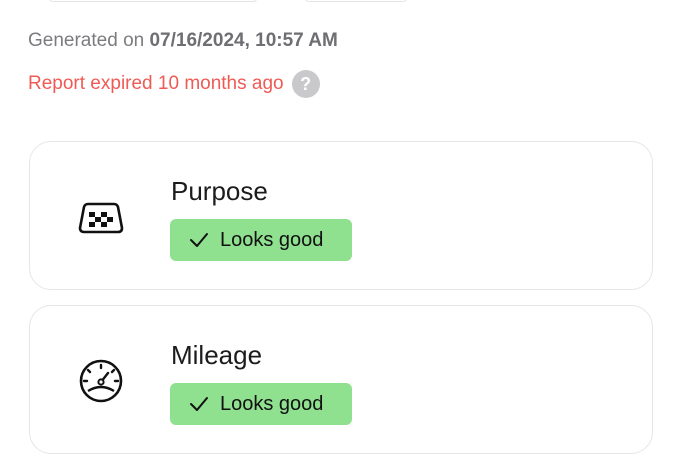 The height and width of the screenshot is (455, 682). I want to click on expired-text: Report expired 10 months ago, so click(156, 83).